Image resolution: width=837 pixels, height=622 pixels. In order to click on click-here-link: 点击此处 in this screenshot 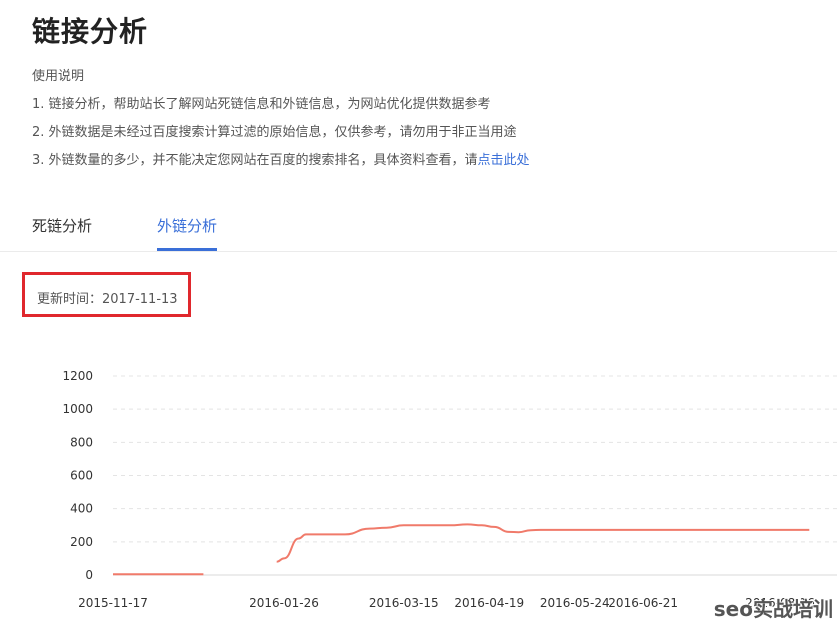, I will do `click(504, 160)`.